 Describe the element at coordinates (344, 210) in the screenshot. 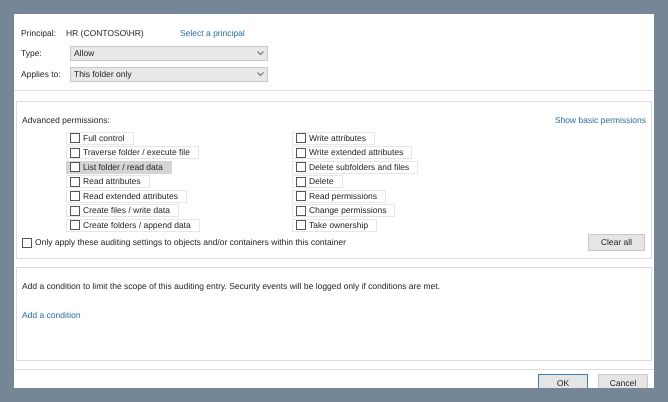

I see `permission-checkbox: Change permissions` at that location.